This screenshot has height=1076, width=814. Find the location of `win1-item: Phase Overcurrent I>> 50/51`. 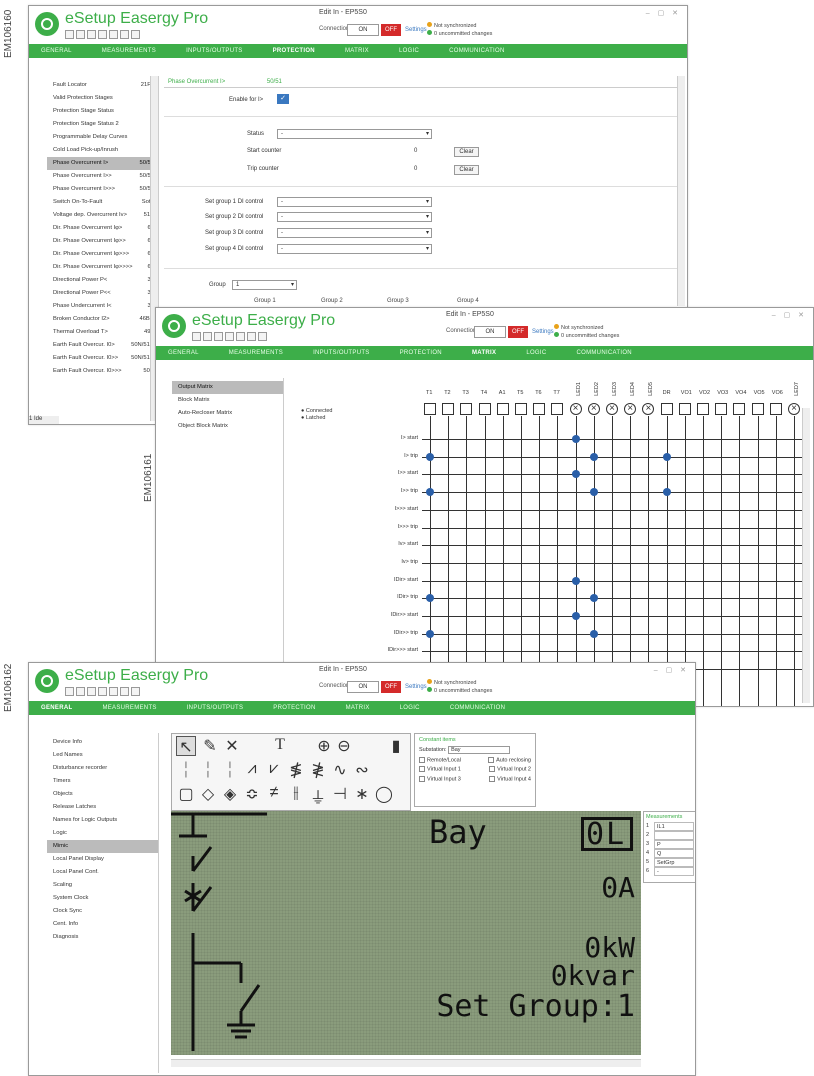

win1-item: Phase Overcurrent I>> 50/51 is located at coordinates (102, 176).